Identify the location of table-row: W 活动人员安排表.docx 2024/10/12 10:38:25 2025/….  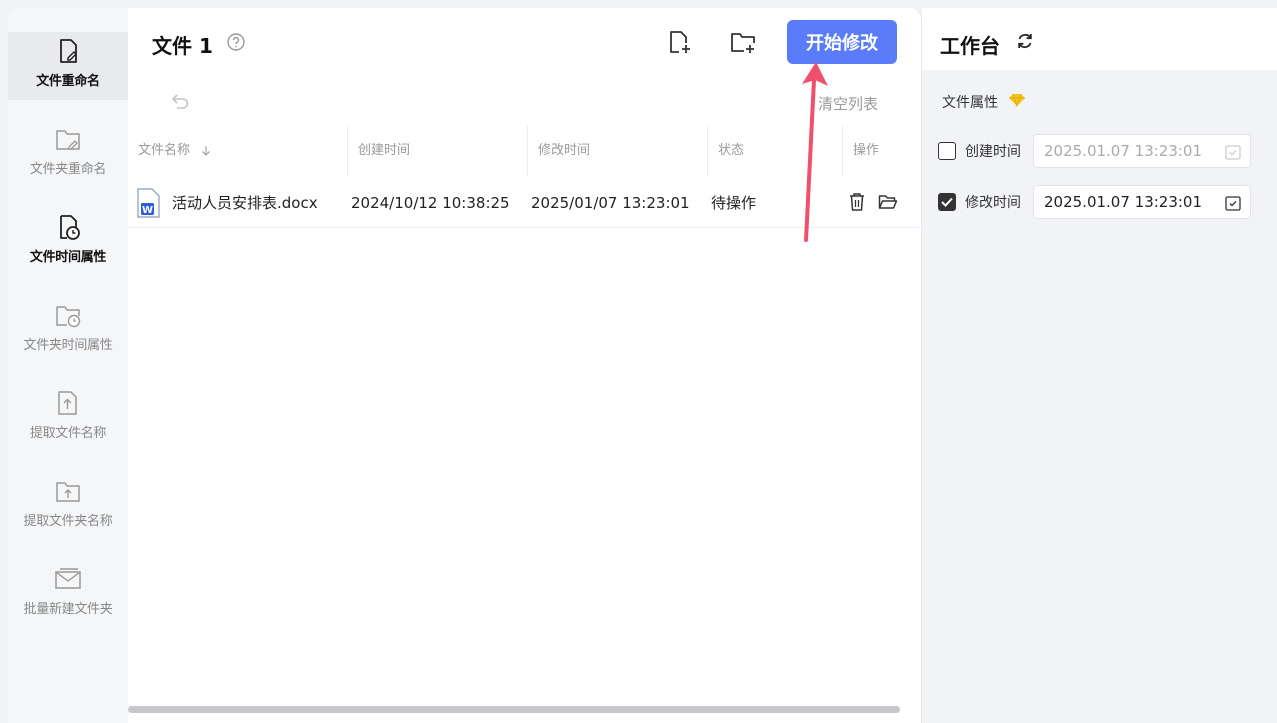
(525, 203).